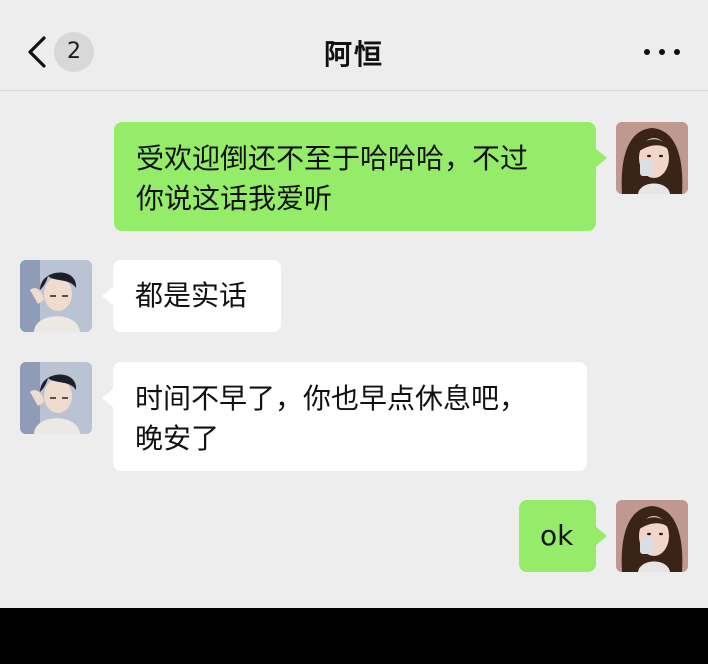 Image resolution: width=708 pixels, height=664 pixels. Describe the element at coordinates (344, 416) in the screenshot. I see `message-bubble-received: 时间不早了，你也早点休息吧， 晚安了` at that location.